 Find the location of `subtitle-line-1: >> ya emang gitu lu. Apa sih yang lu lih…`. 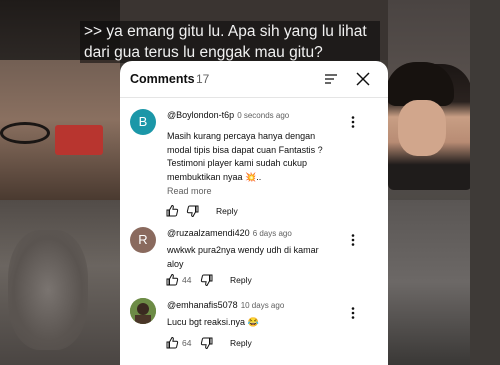

subtitle-line-1: >> ya emang gitu lu. Apa sih yang lu lih… is located at coordinates (225, 31).